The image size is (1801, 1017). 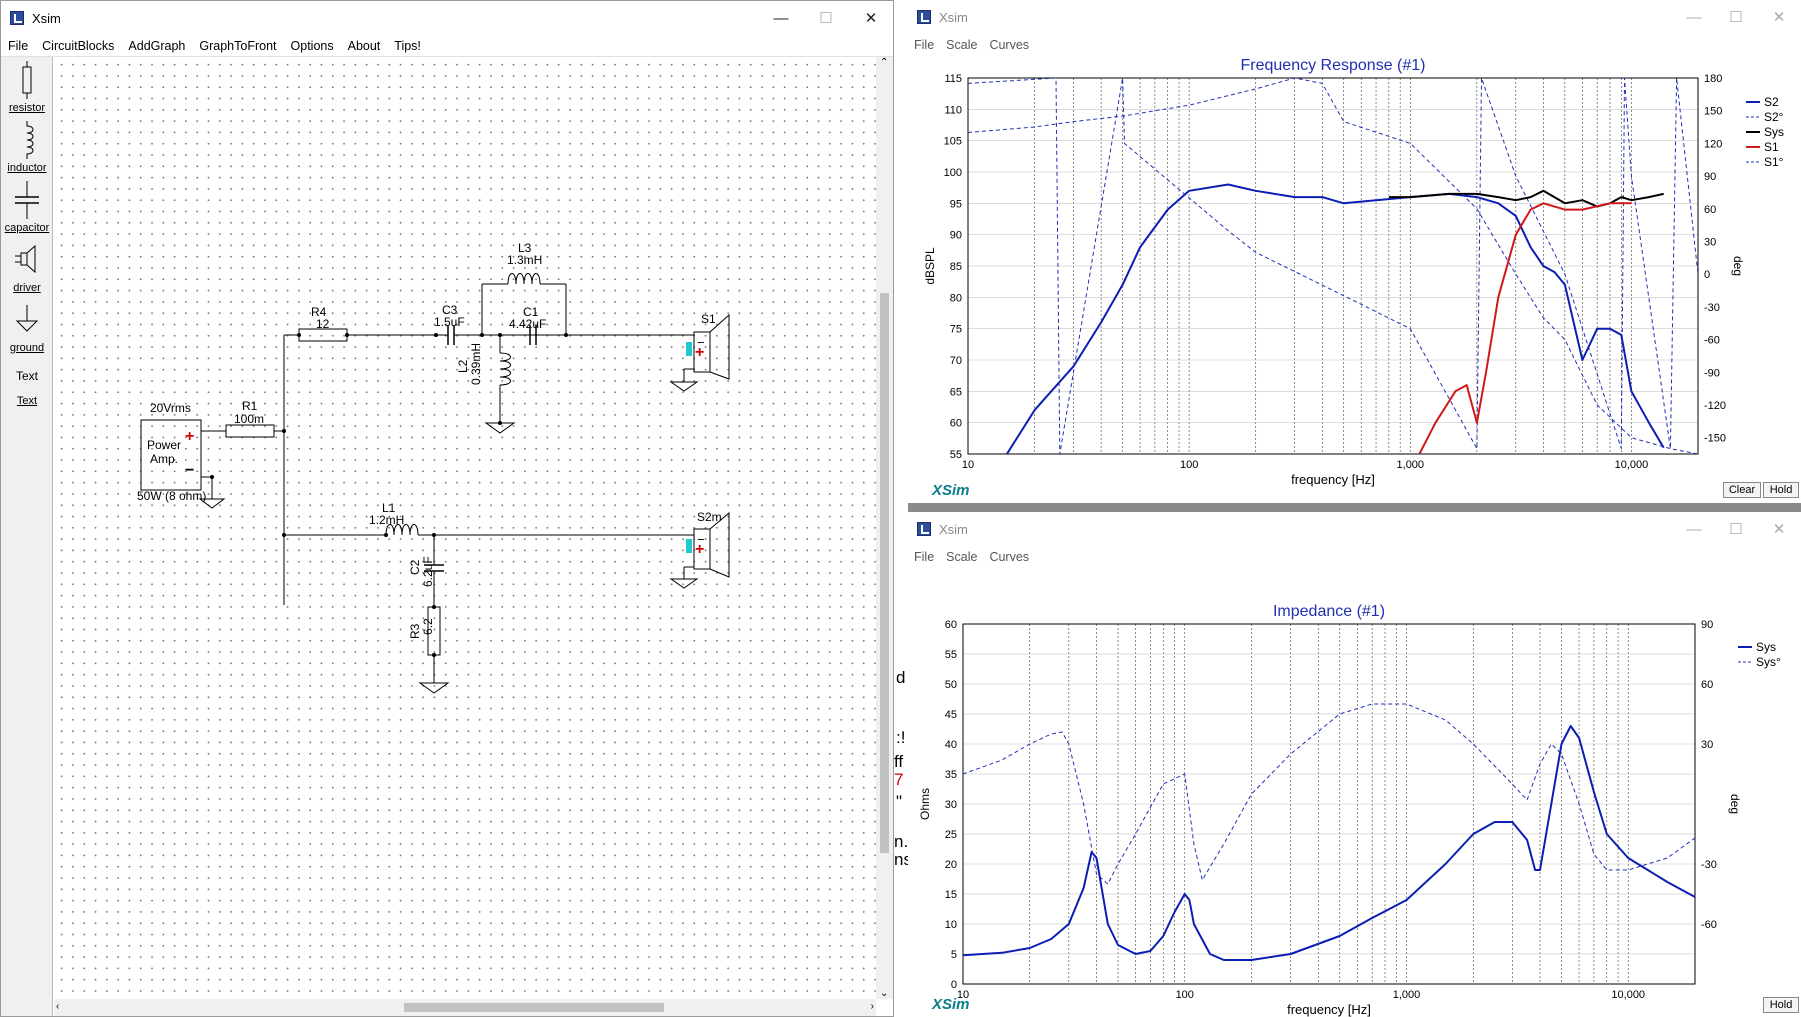 I want to click on tool-text: Text Text, so click(x=27, y=388).